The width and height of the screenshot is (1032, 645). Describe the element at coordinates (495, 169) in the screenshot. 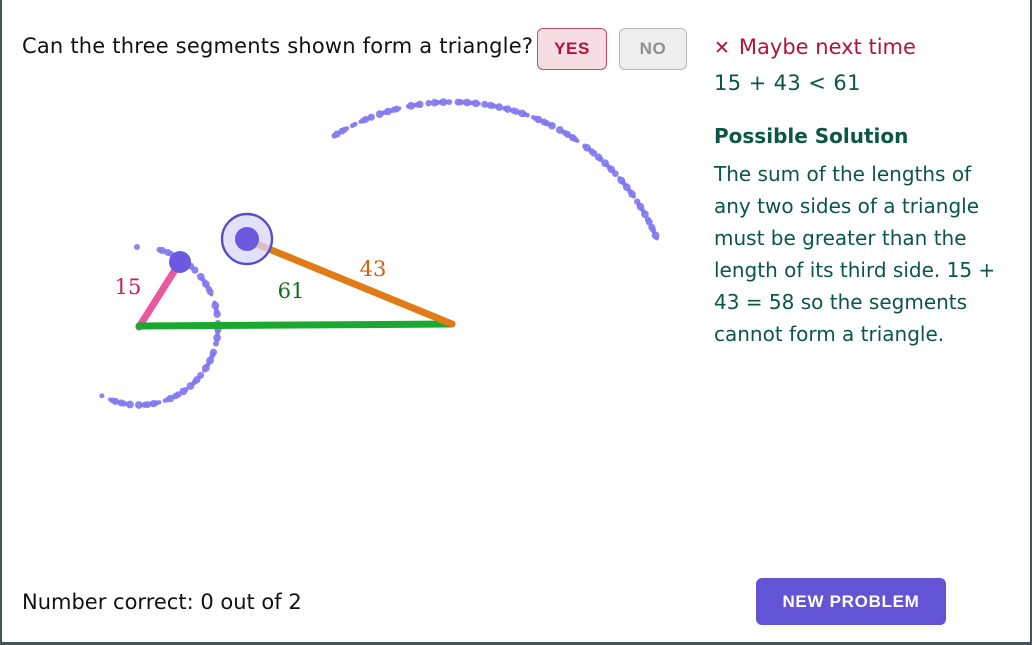

I see `large-compass-arc` at that location.